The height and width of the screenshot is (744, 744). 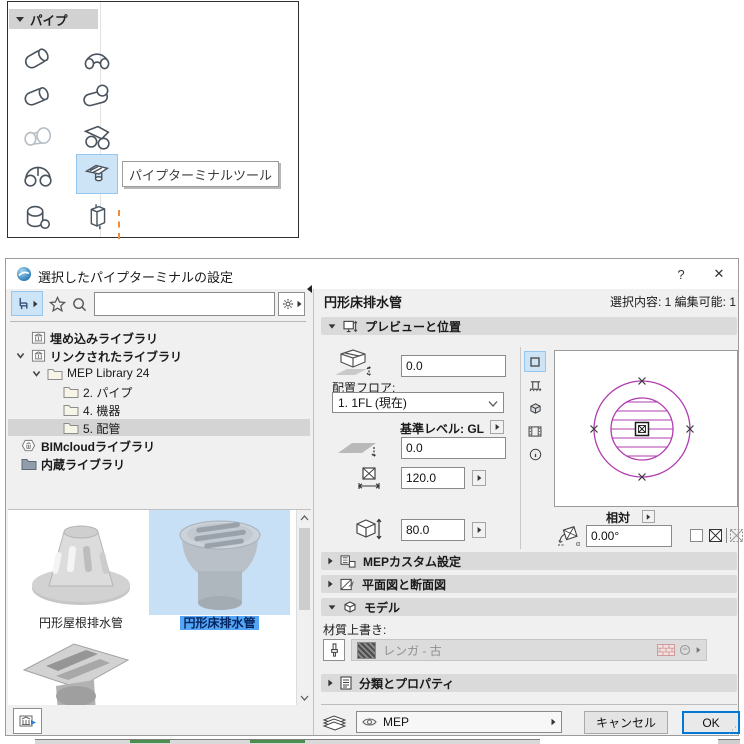 What do you see at coordinates (726, 535) in the screenshot?
I see `mirror-divider` at bounding box center [726, 535].